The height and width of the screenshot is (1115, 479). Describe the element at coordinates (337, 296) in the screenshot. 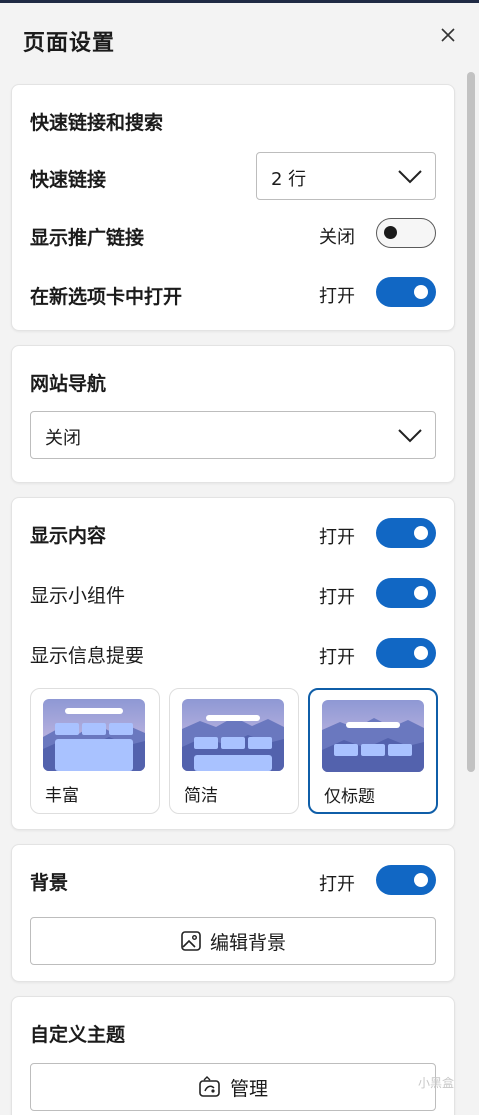

I see `open-new-tab-state: 打开` at that location.